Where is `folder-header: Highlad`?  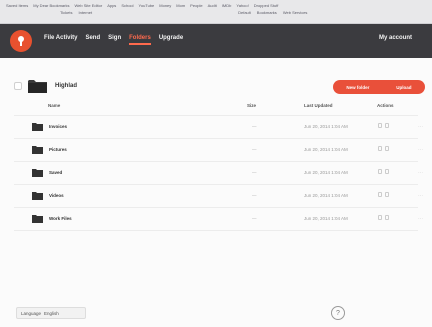 folder-header: Highlad is located at coordinates (45, 86).